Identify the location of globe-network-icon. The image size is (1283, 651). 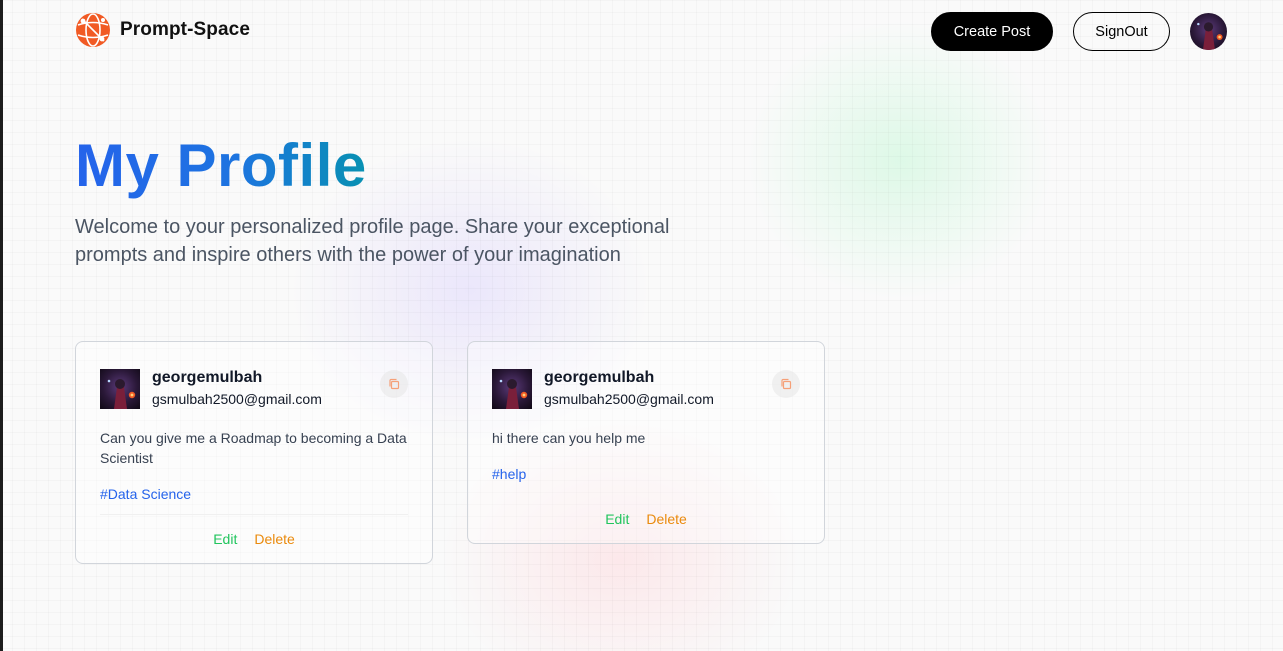
(93, 30).